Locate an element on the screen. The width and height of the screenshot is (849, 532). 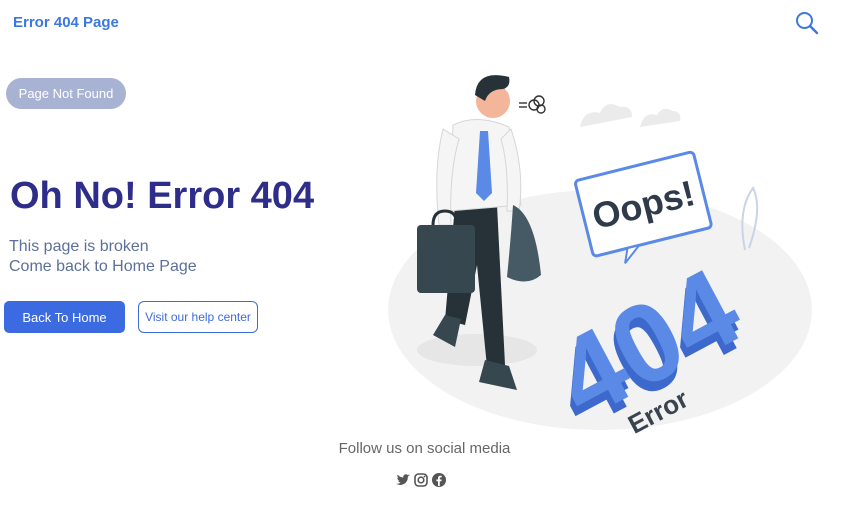
back-to-home-button: Back To Home is located at coordinates (64, 317).